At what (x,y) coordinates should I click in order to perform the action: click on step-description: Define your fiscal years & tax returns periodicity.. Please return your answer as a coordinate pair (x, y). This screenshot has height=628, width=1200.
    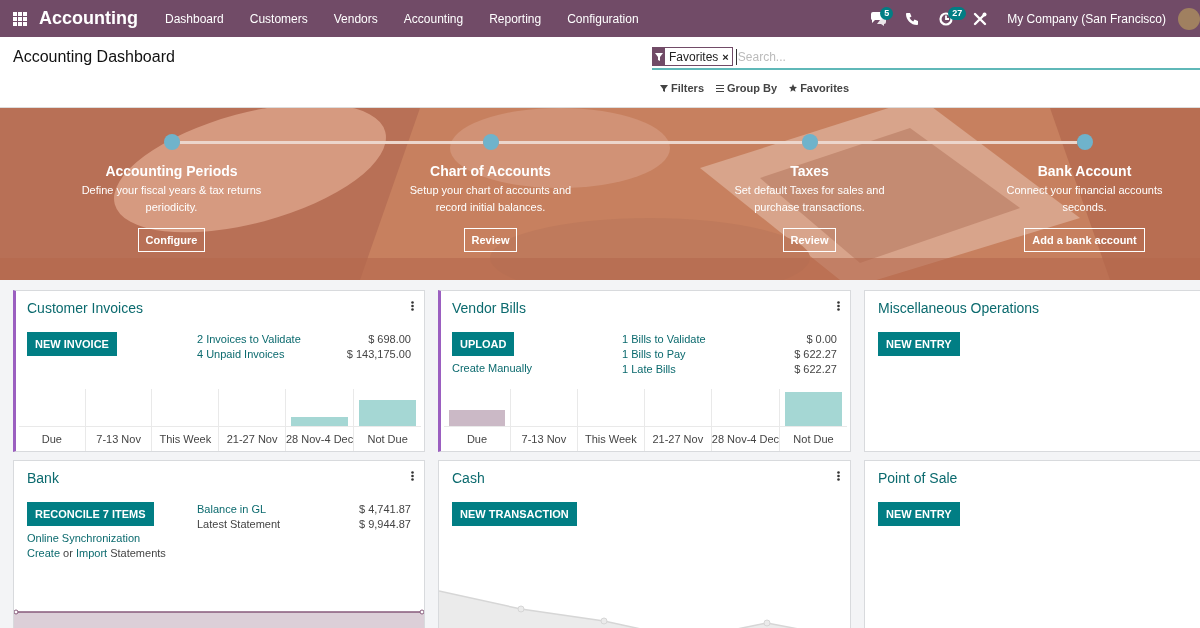
    Looking at the image, I should click on (171, 199).